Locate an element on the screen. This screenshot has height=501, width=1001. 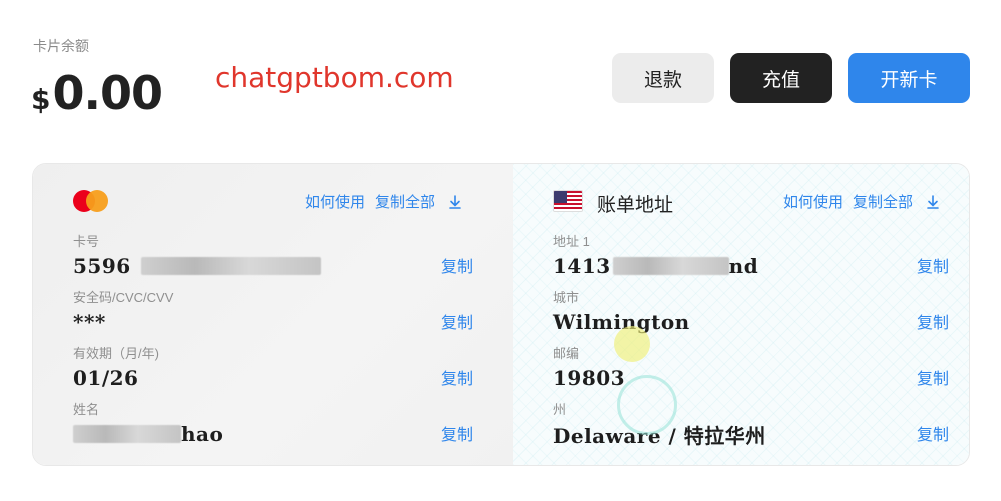
field-label: 城市 is located at coordinates (566, 297).